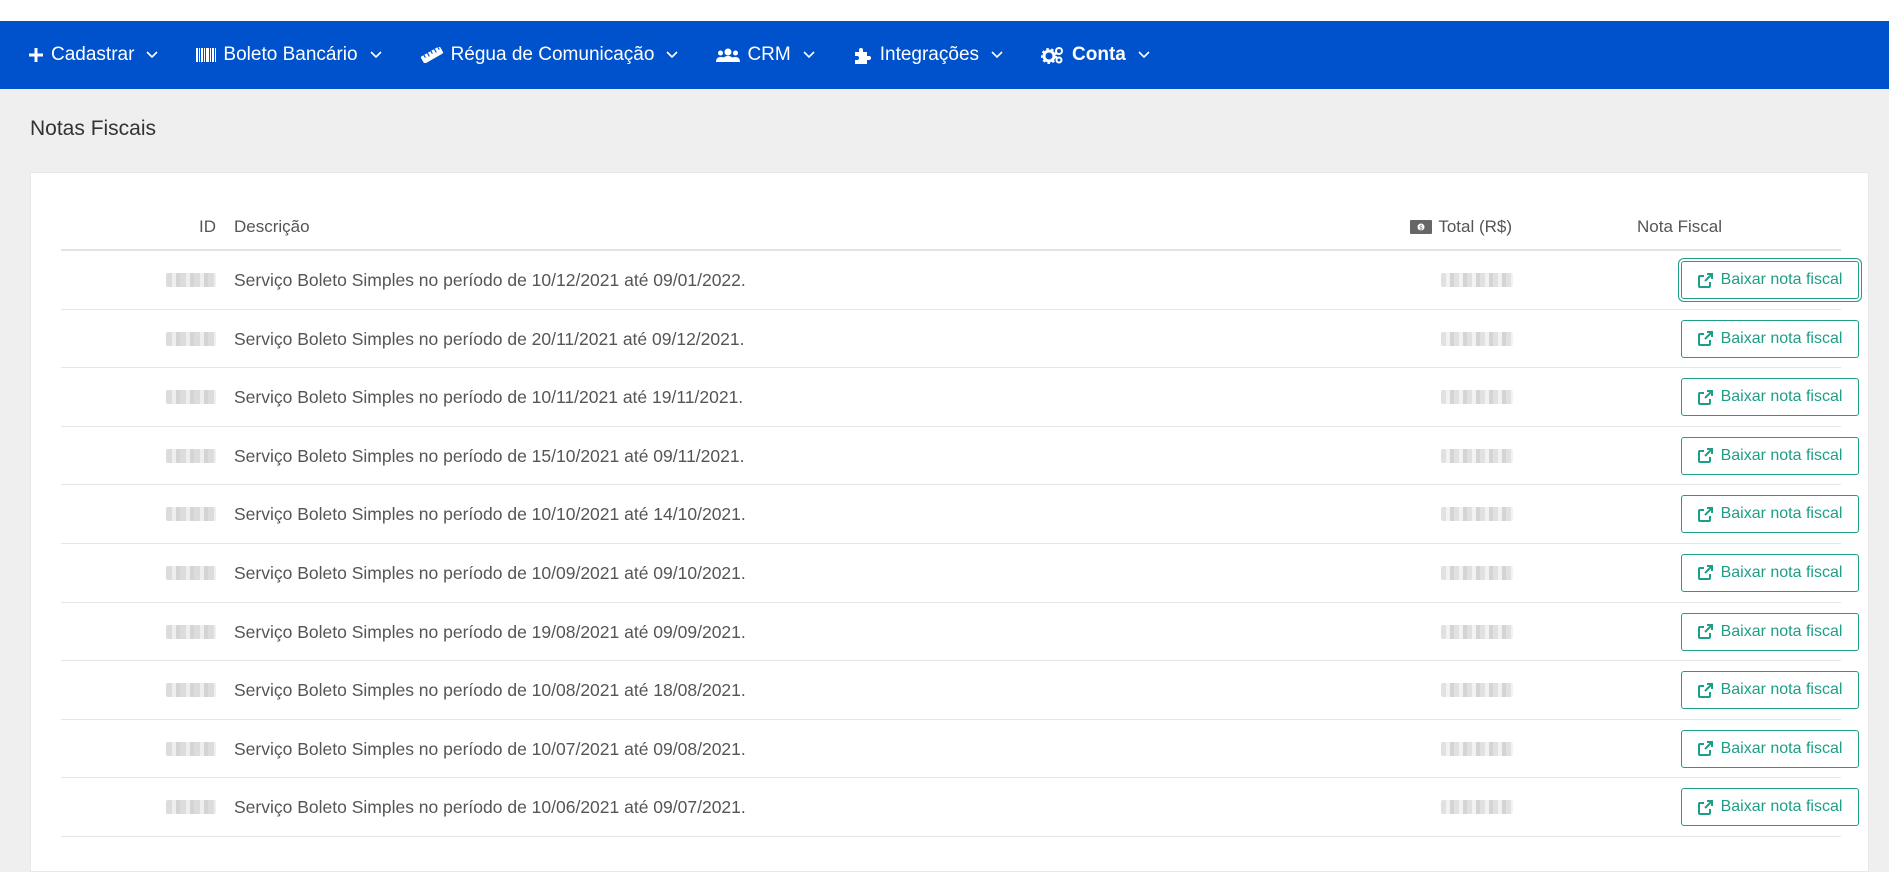 This screenshot has height=872, width=1889. Describe the element at coordinates (728, 55) in the screenshot. I see `users-icon` at that location.